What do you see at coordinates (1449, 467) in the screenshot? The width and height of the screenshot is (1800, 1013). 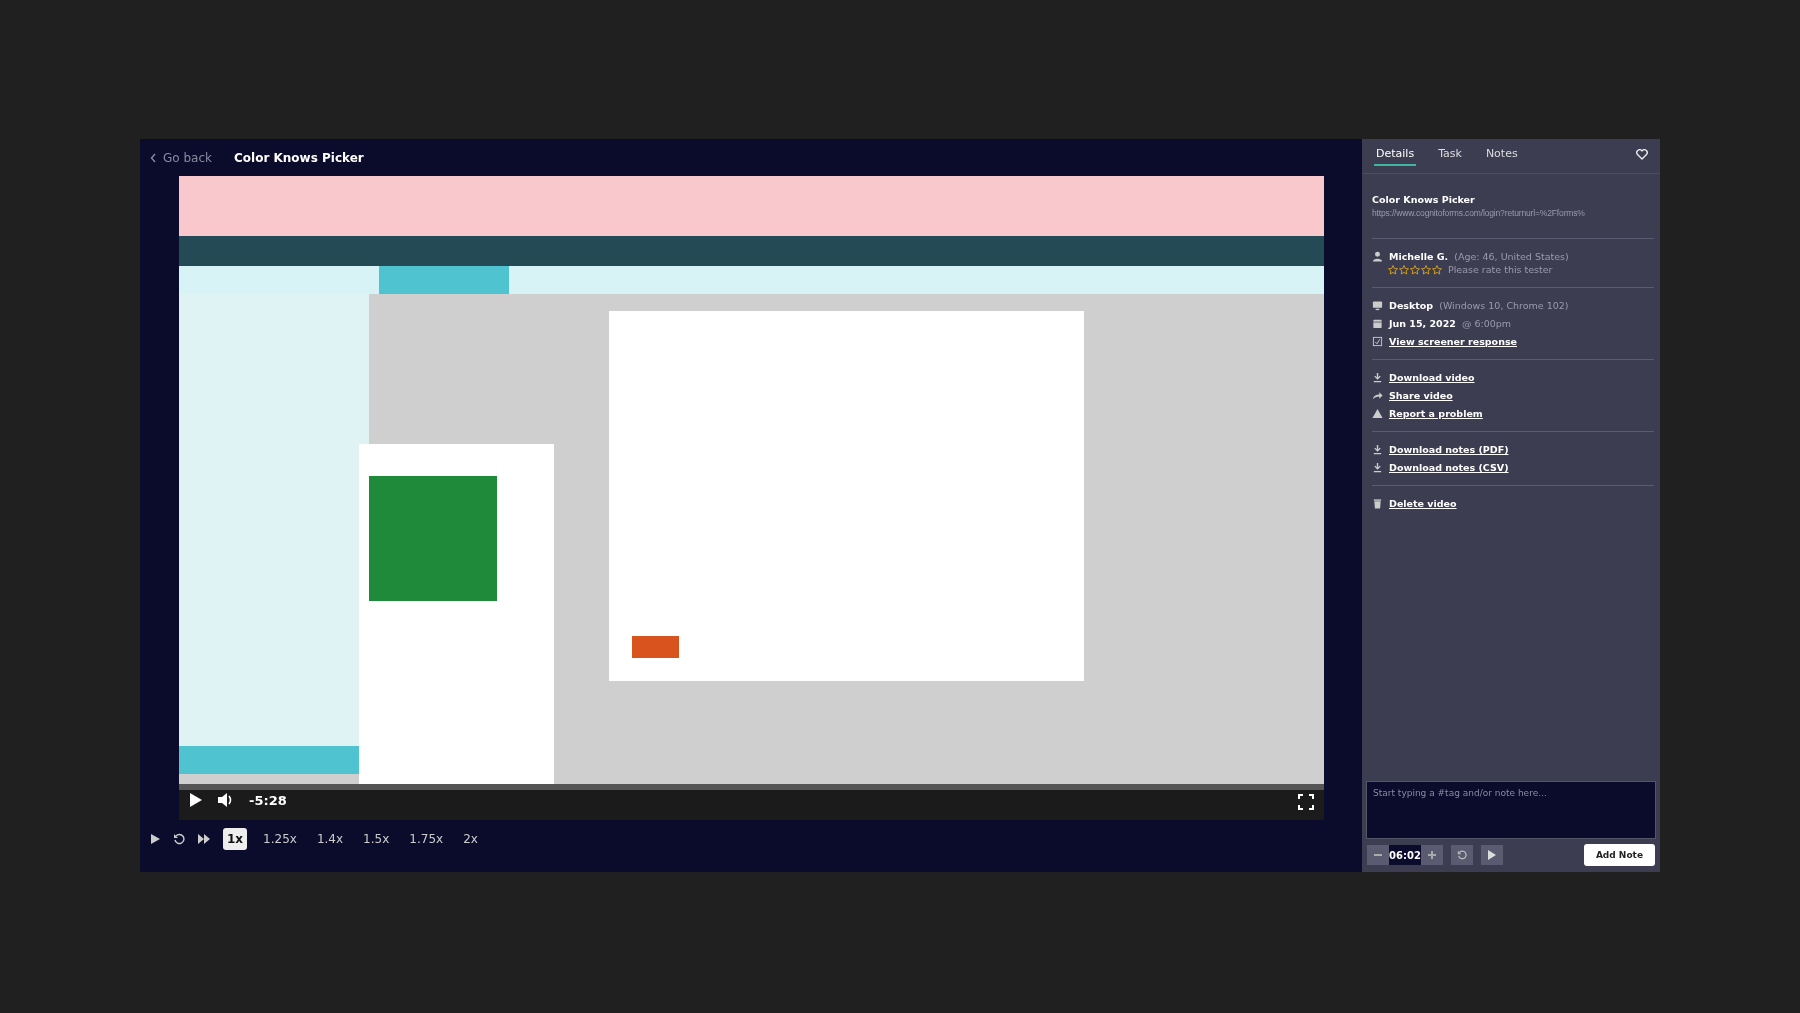 I see `download-notes-link: Download notes (CSV)` at bounding box center [1449, 467].